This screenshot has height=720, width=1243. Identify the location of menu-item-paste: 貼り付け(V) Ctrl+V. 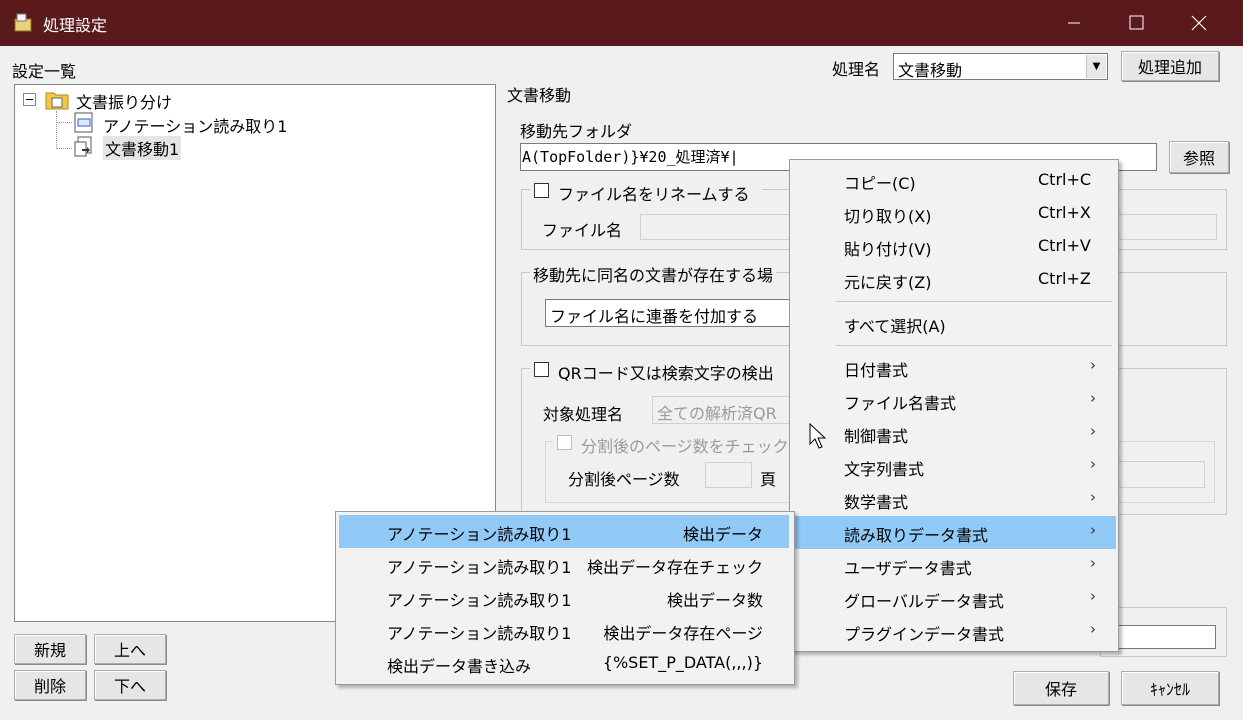
(954, 246).